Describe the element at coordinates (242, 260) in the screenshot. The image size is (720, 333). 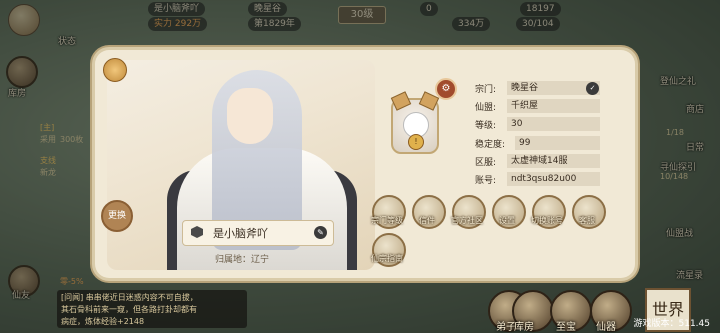
I see `home-region: 归属地：辽宁` at that location.